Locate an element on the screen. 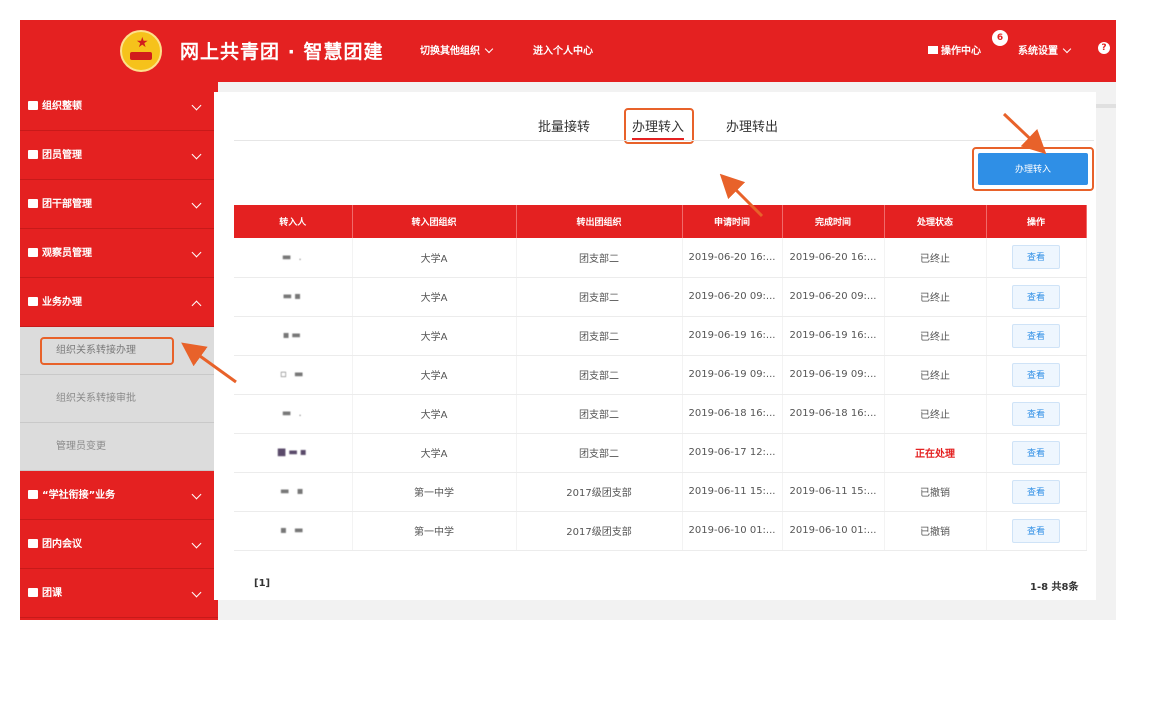 The image size is (1160, 704). ops-center-label: 操作中心 is located at coordinates (961, 51).